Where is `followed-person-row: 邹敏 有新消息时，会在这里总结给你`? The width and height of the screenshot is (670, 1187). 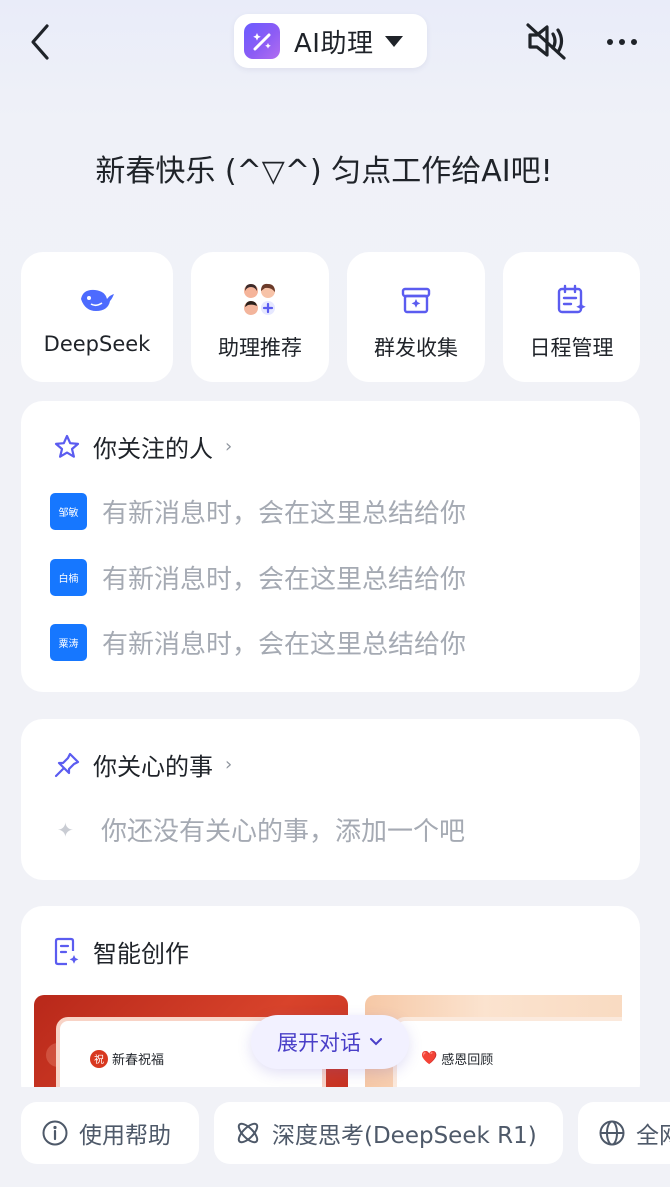
followed-person-row: 邹敏 有新消息时，会在这里总结给你 is located at coordinates (258, 511).